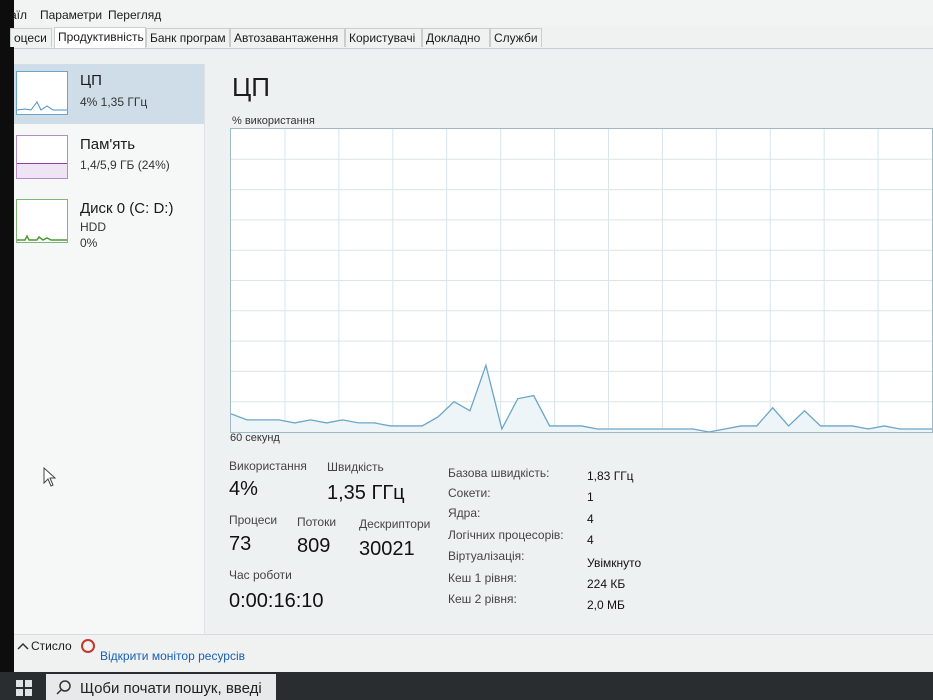  Describe the element at coordinates (456, 37) in the screenshot. I see `tab-details: Докладно` at that location.